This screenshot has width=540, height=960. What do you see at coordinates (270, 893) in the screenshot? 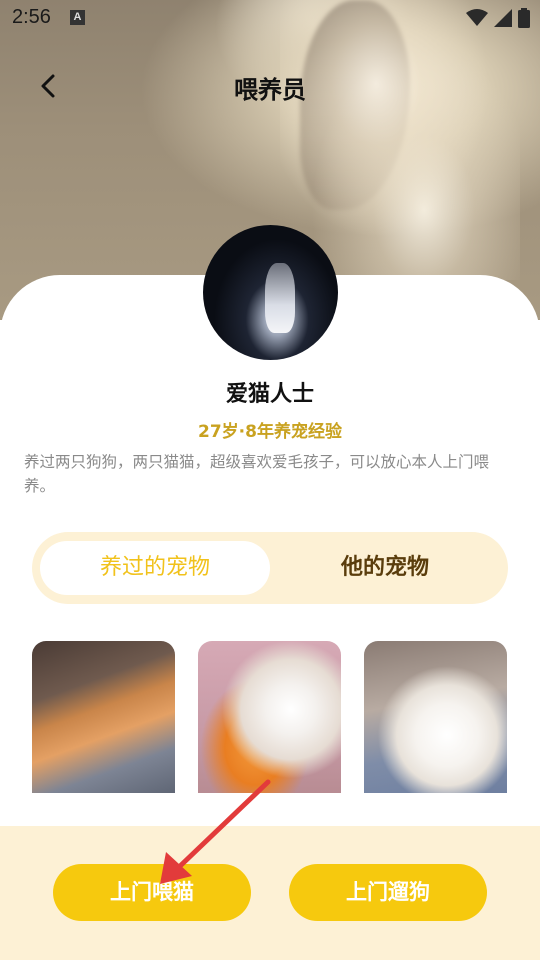
I see `bottom-action-bar: 上门喂猫 上门遛狗` at bounding box center [270, 893].